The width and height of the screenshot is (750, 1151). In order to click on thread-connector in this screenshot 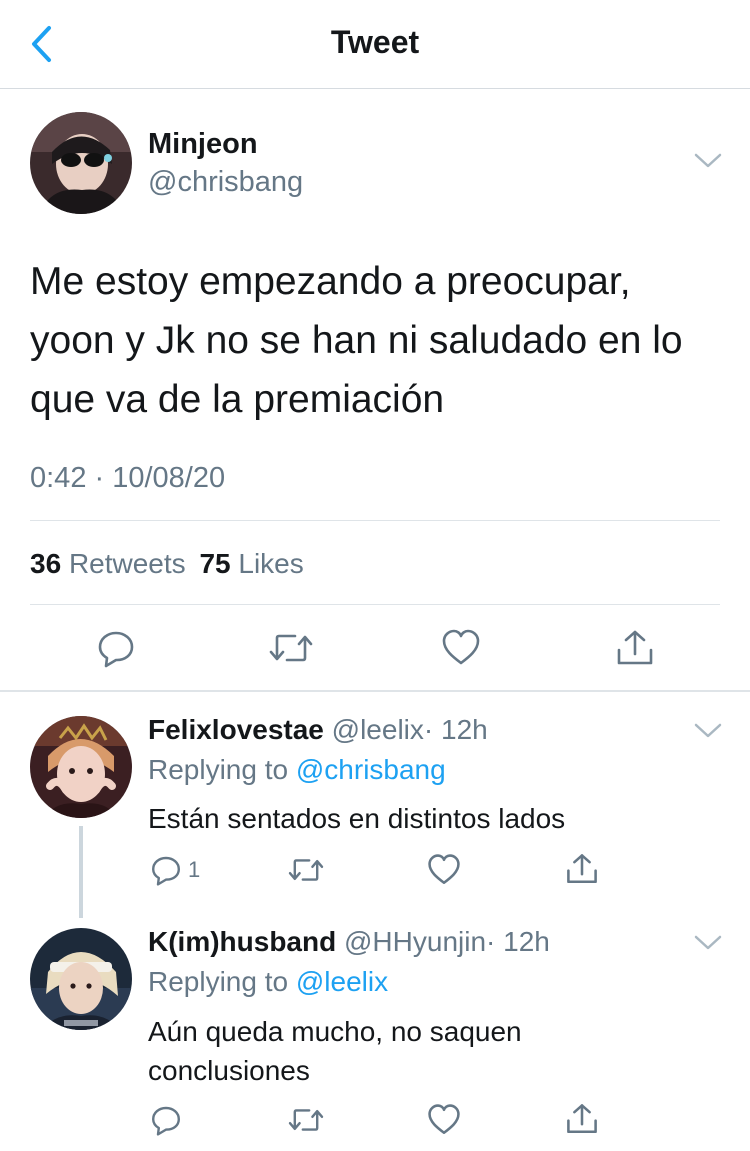, I will do `click(81, 872)`.